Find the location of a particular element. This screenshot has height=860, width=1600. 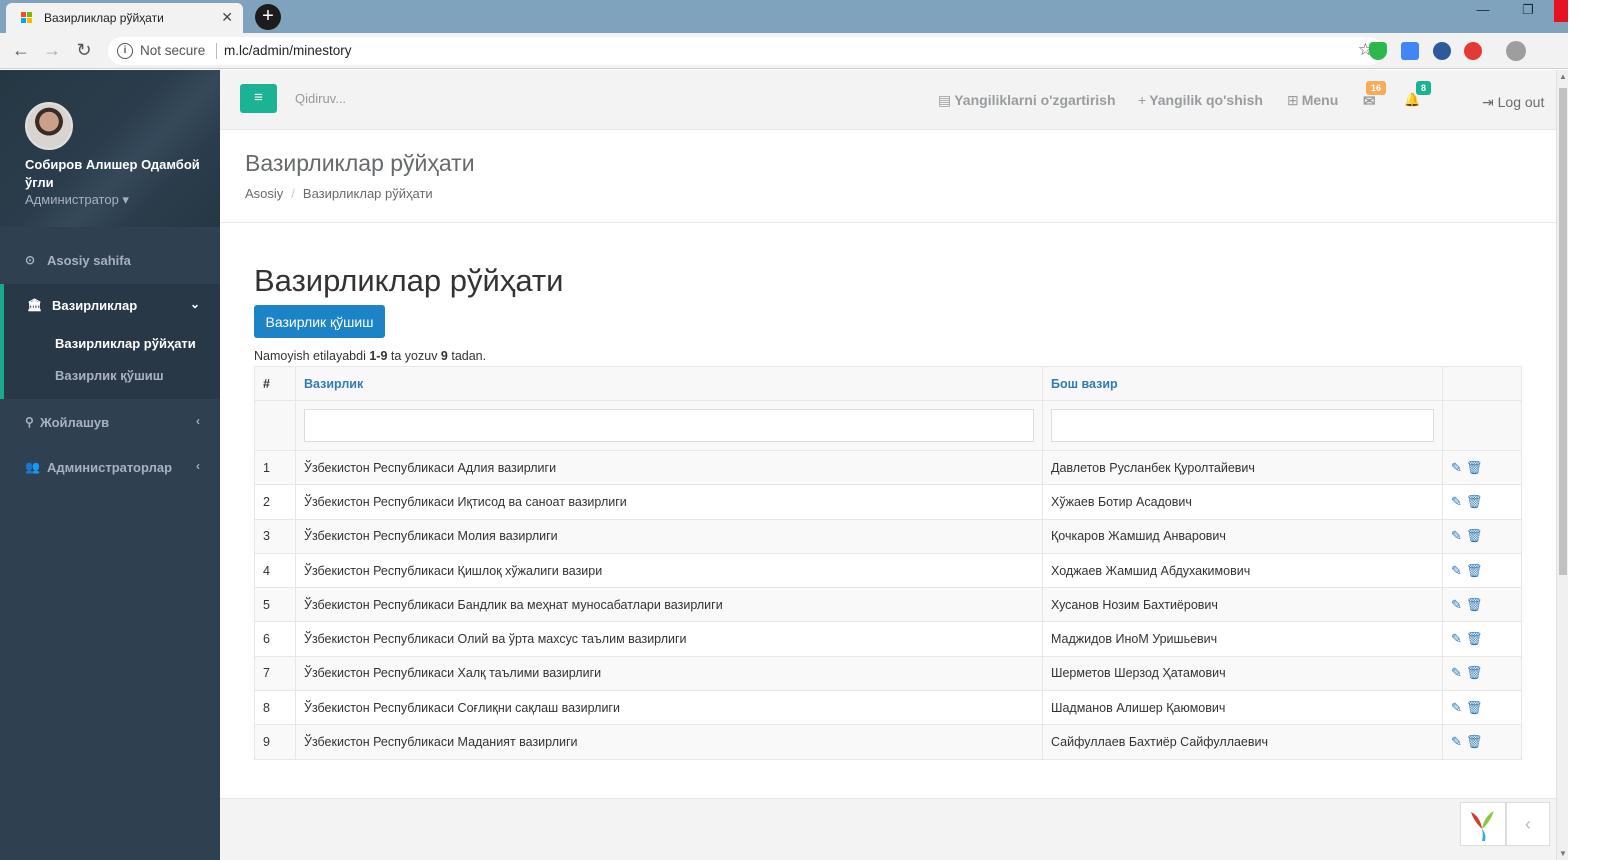

logout-link: ⇥ Log out is located at coordinates (1513, 102).